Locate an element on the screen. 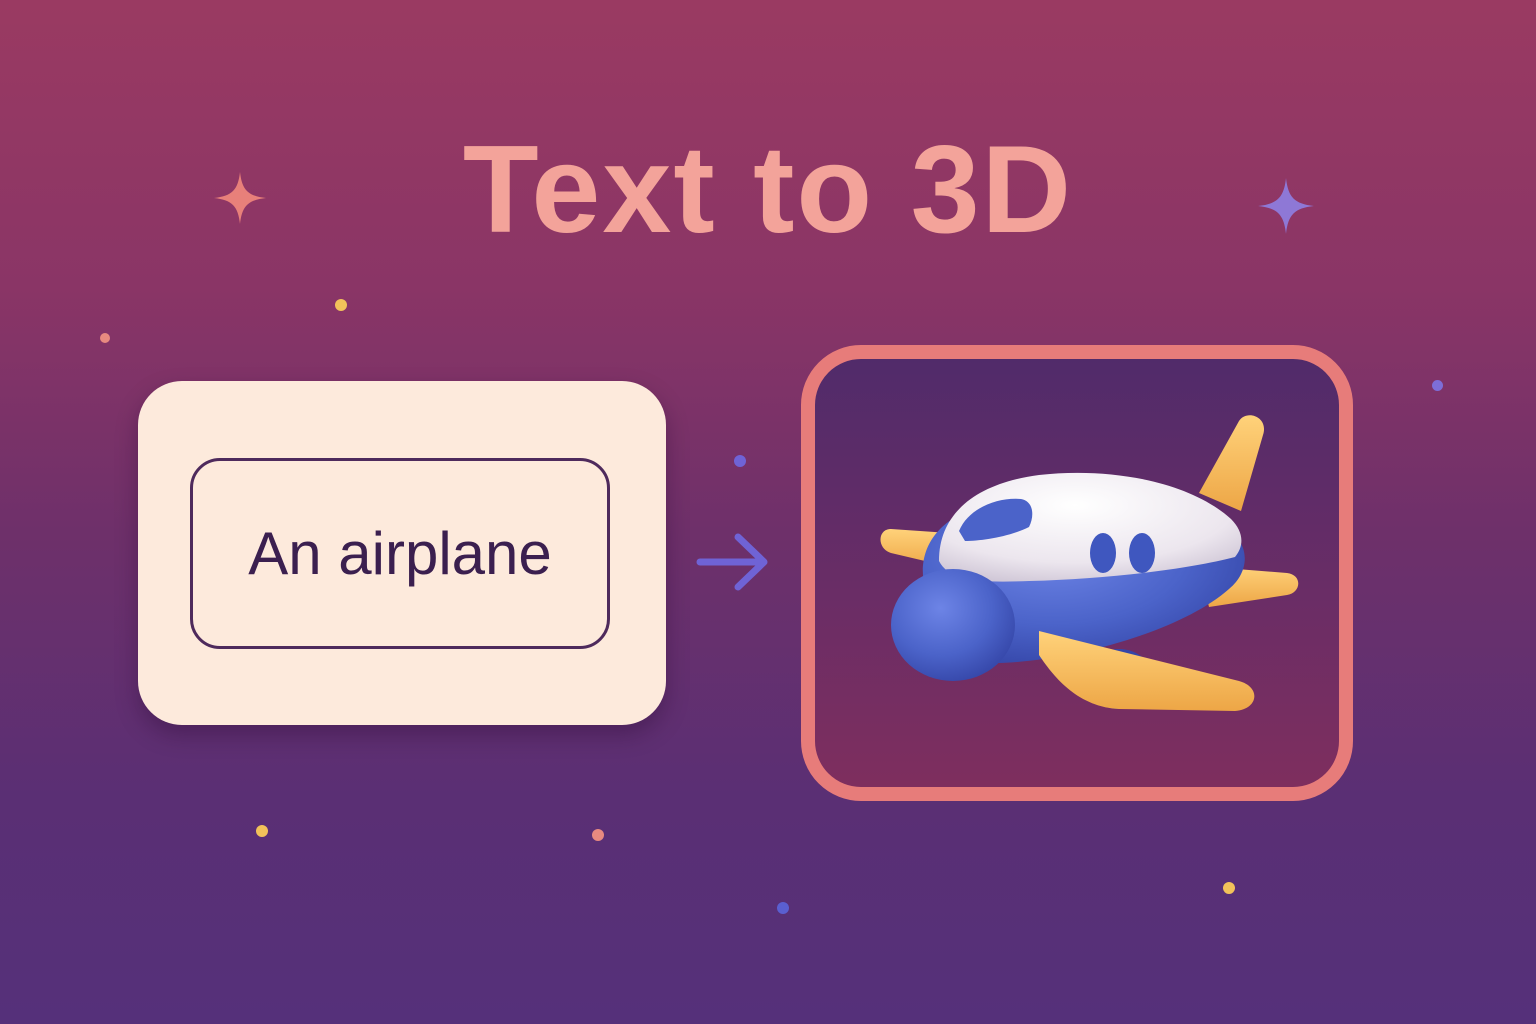 The image size is (1536, 1024). sparkle-right-icon is located at coordinates (1286, 206).